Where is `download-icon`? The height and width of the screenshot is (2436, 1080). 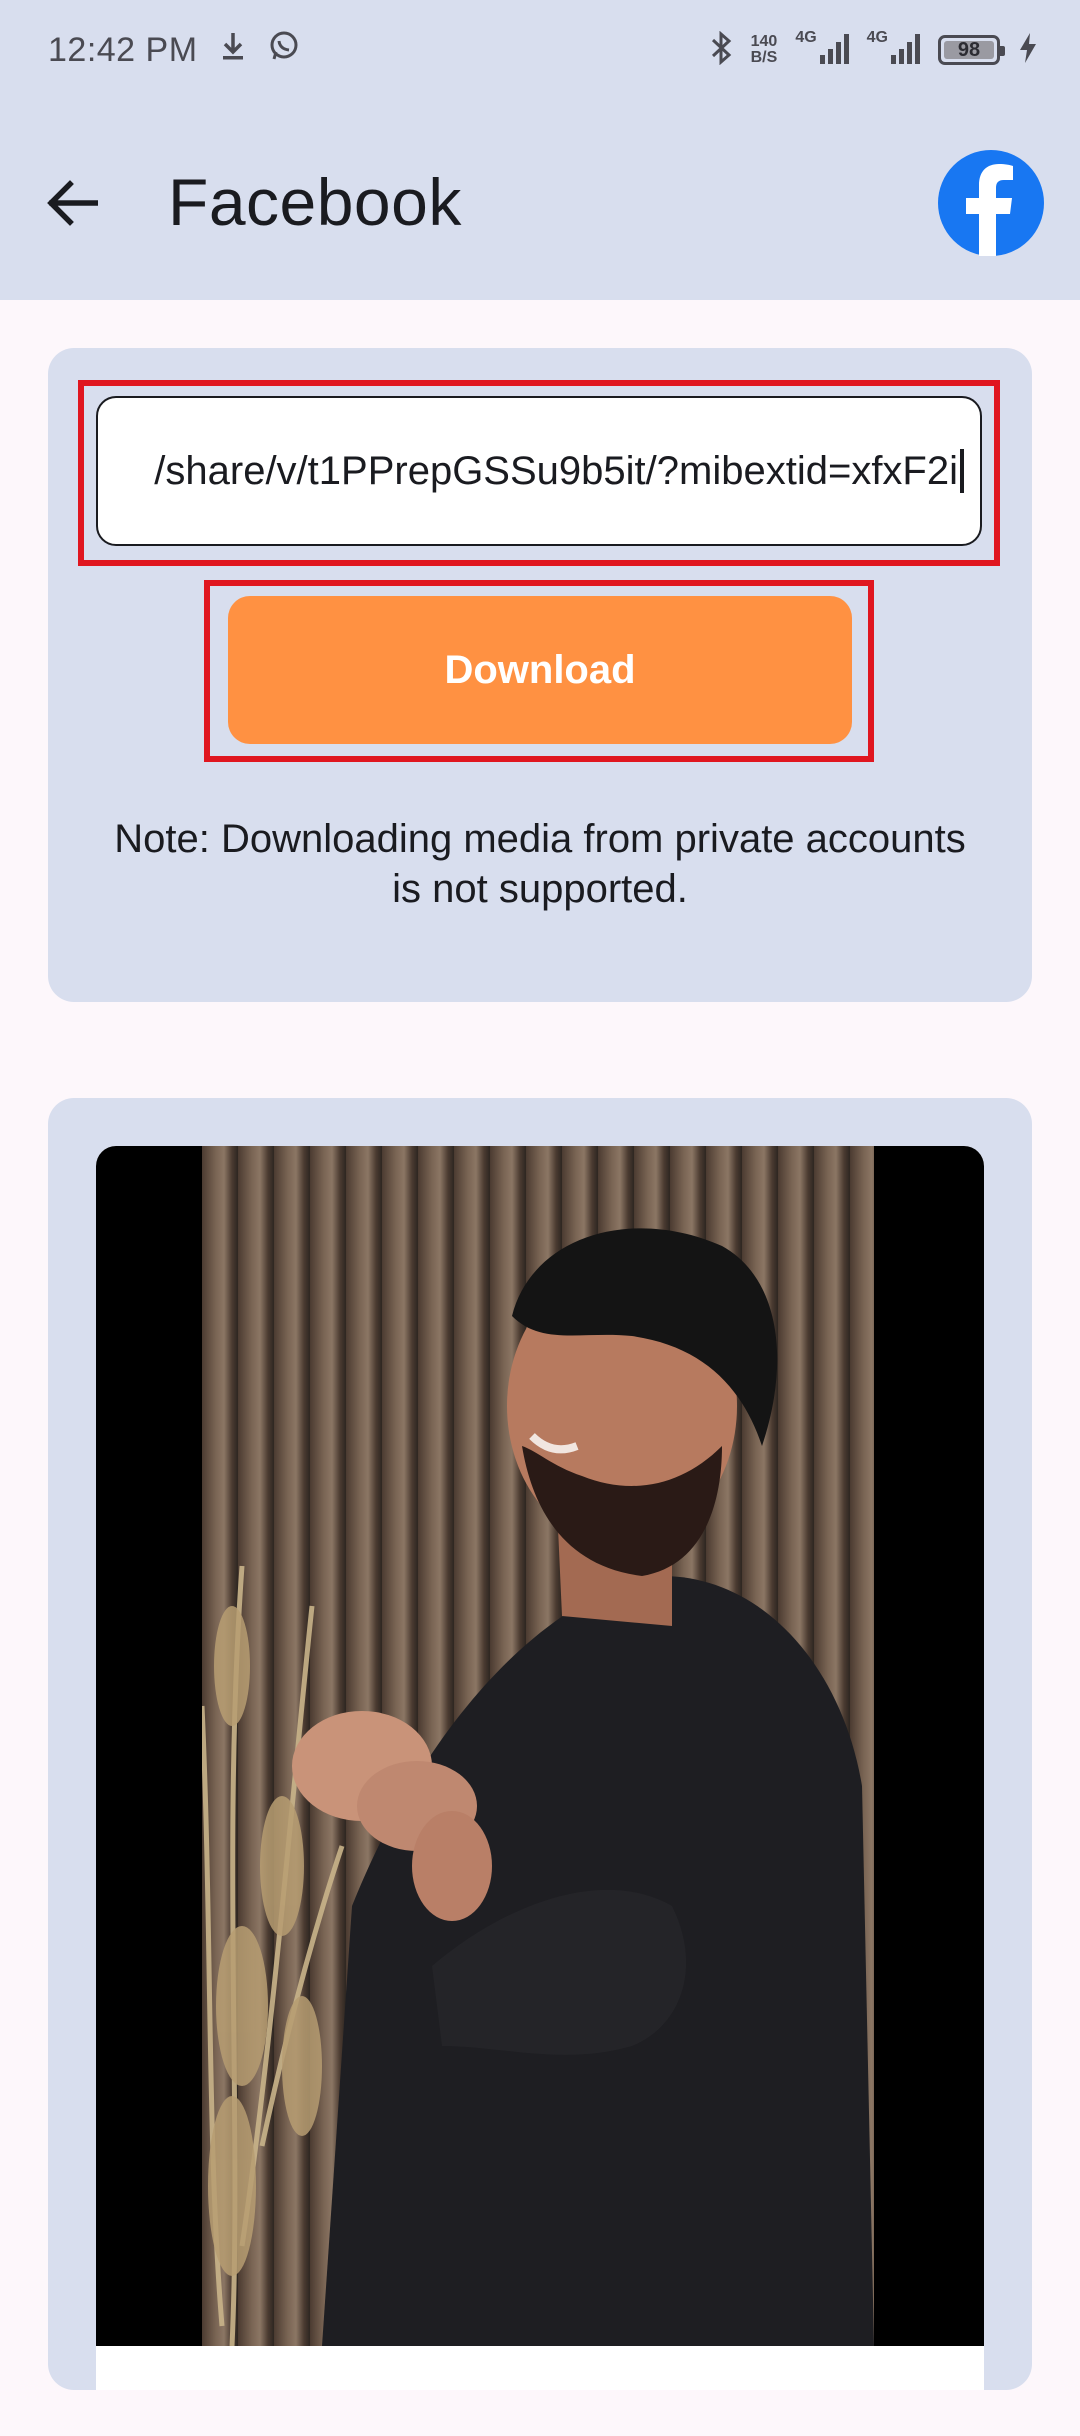
download-icon is located at coordinates (233, 50).